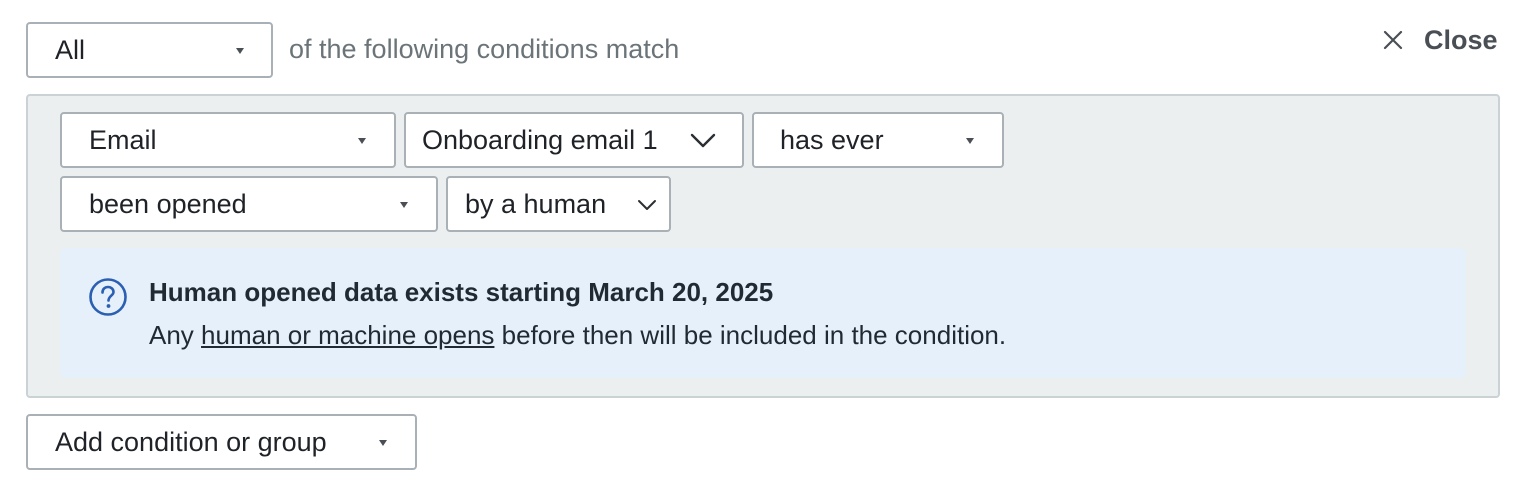 This screenshot has height=492, width=1524. What do you see at coordinates (1461, 39) in the screenshot?
I see `close-label: Close` at bounding box center [1461, 39].